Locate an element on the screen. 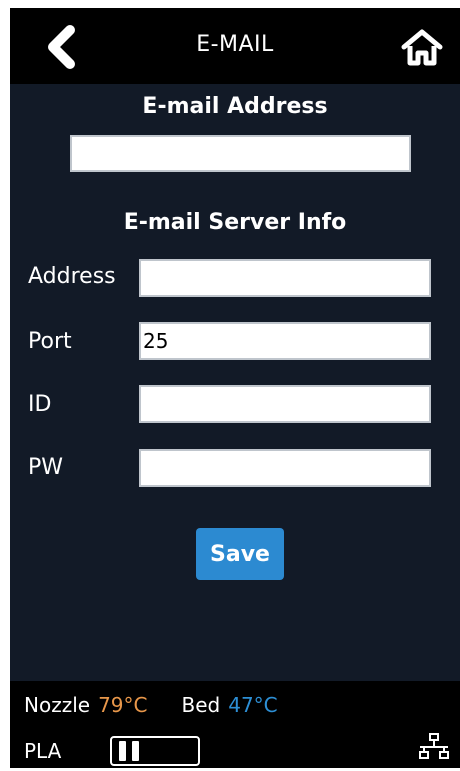  home-icon is located at coordinates (422, 47).